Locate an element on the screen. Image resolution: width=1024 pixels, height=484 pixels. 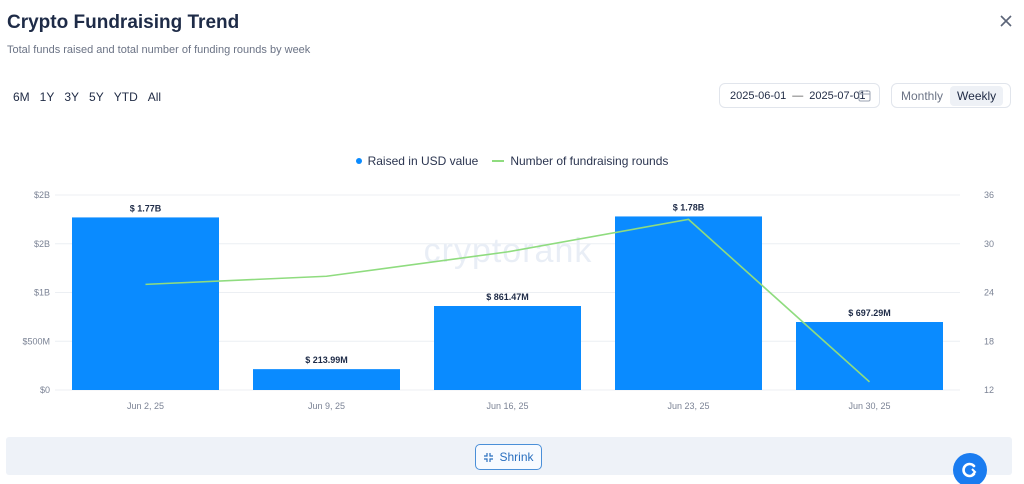
bar-data-label: $ 213.99M is located at coordinates (326, 360).